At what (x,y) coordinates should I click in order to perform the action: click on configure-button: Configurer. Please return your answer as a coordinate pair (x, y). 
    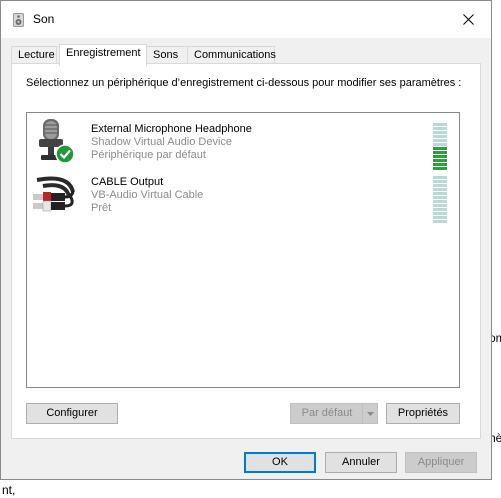
    Looking at the image, I should click on (72, 413).